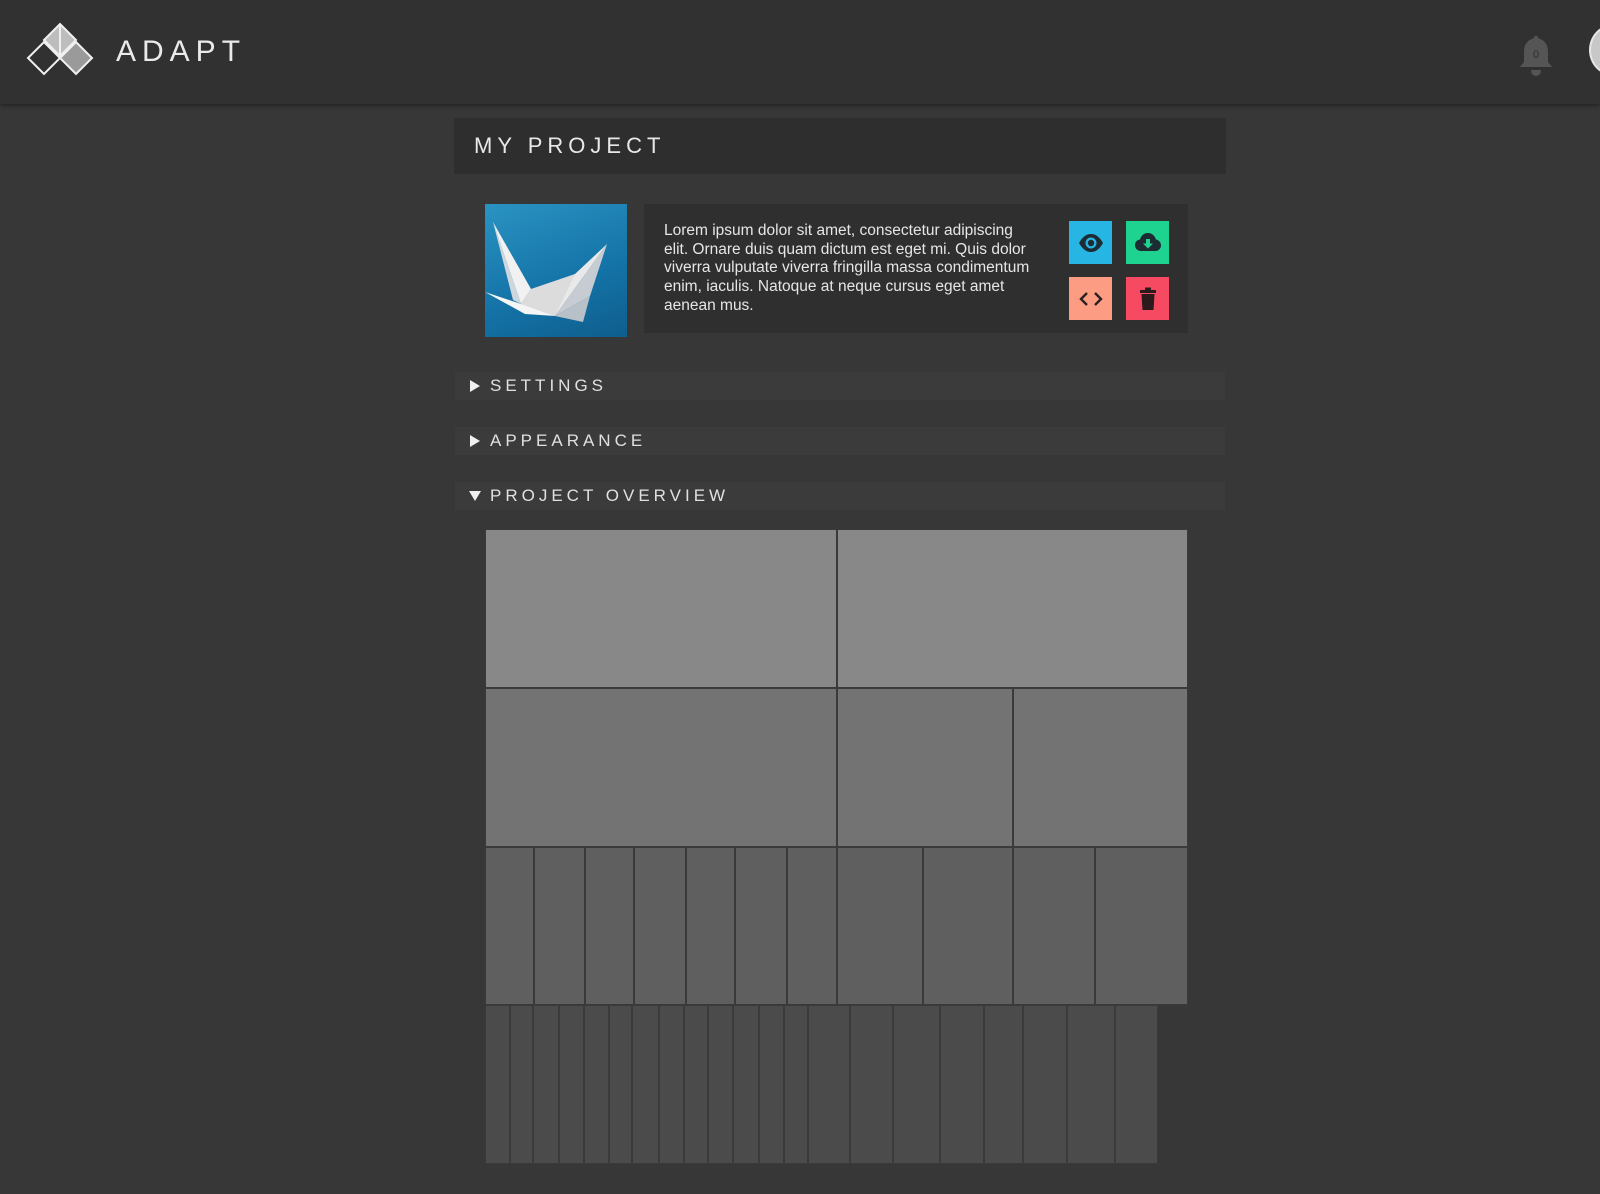 Image resolution: width=1600 pixels, height=1194 pixels. I want to click on view-button, so click(1090, 242).